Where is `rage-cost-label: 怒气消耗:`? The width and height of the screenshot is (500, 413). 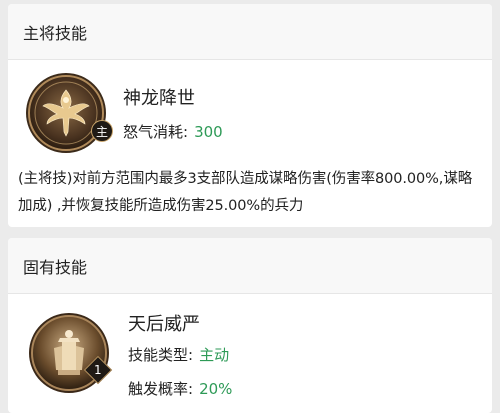
rage-cost-label: 怒气消耗: is located at coordinates (156, 132).